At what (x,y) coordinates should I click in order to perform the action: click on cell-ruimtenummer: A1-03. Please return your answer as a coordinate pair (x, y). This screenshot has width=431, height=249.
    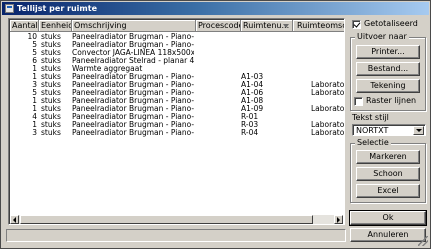
    Looking at the image, I should click on (252, 77).